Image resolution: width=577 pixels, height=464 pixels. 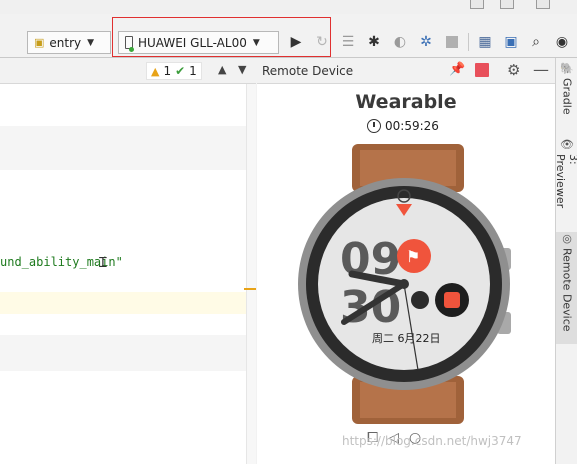 I want to click on module-icon: ▣, so click(x=39, y=42).